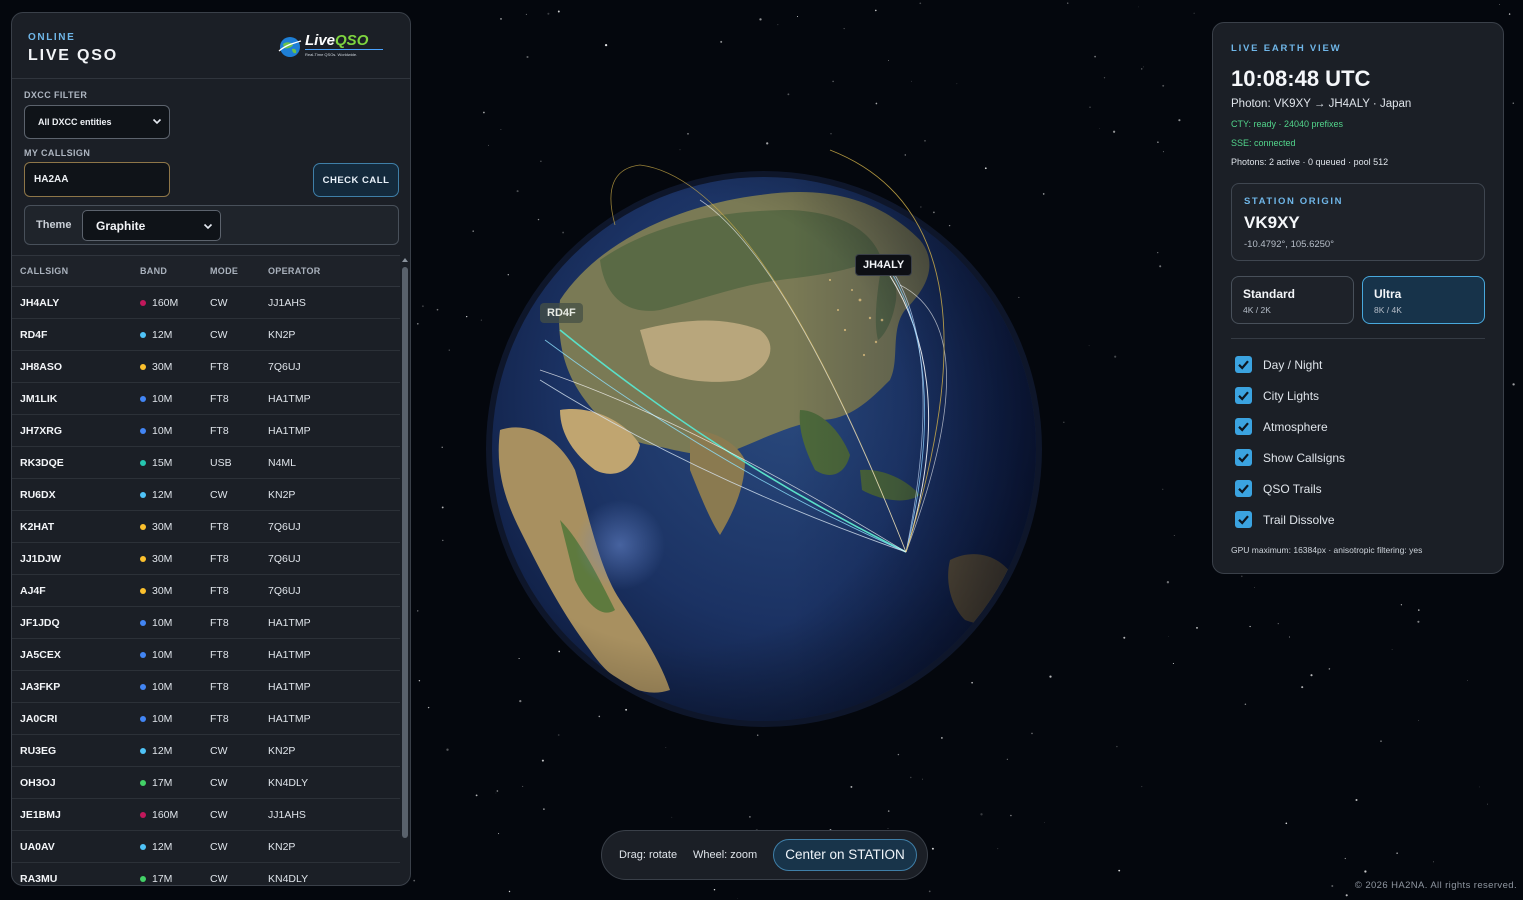  What do you see at coordinates (206, 687) in the screenshot?
I see `table-row: JA3FKP 10M FT8 HA1TMP` at bounding box center [206, 687].